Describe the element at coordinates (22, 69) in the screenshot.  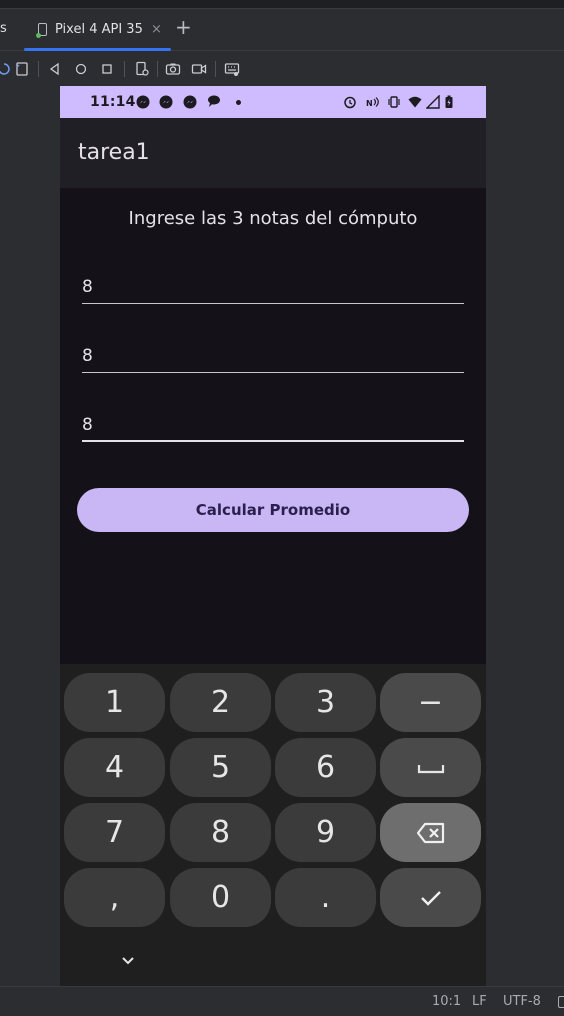
I see `fold-icon` at that location.